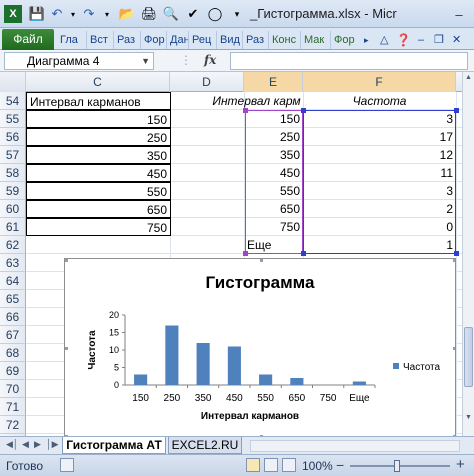 The image size is (474, 476). What do you see at coordinates (315, 40) in the screenshot?
I see `tab-chart-layout: Мак` at bounding box center [315, 40].